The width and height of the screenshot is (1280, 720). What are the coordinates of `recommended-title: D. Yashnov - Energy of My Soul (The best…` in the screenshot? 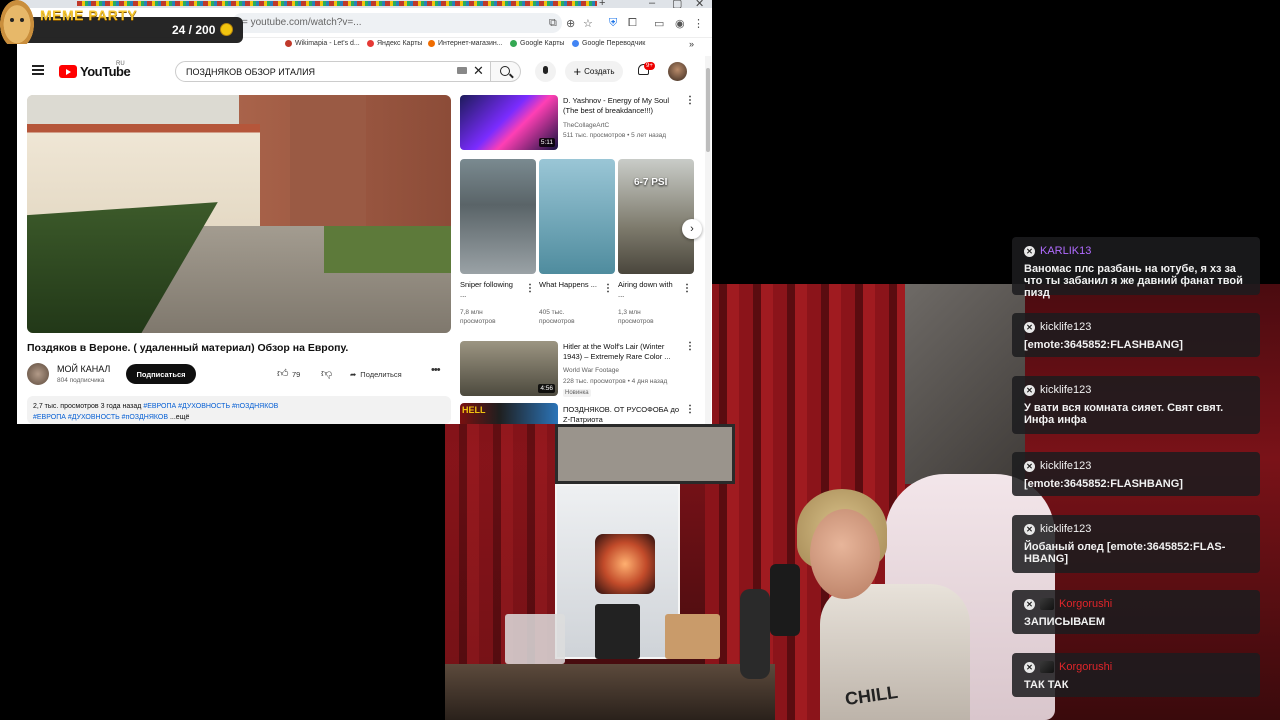 It's located at (622, 106).